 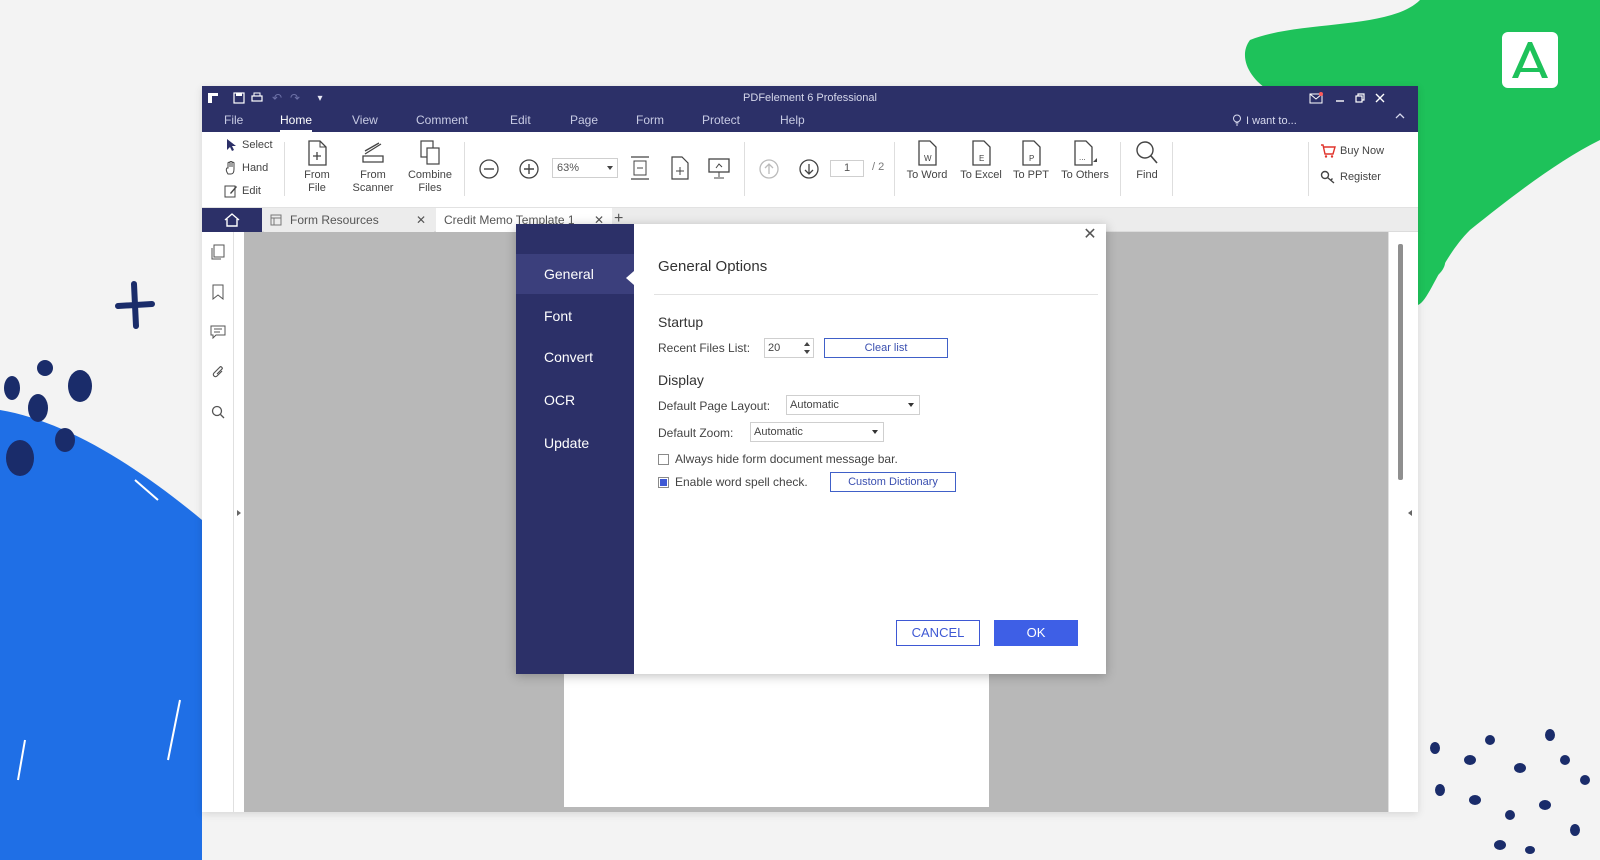 What do you see at coordinates (1340, 98) in the screenshot?
I see `minimize-icon` at bounding box center [1340, 98].